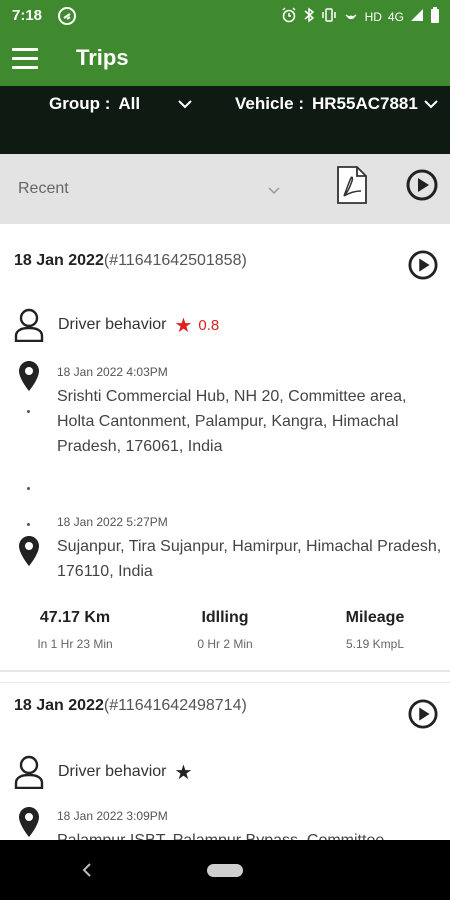 The height and width of the screenshot is (900, 450). Describe the element at coordinates (67, 18) in the screenshot. I see `sync-icon` at that location.